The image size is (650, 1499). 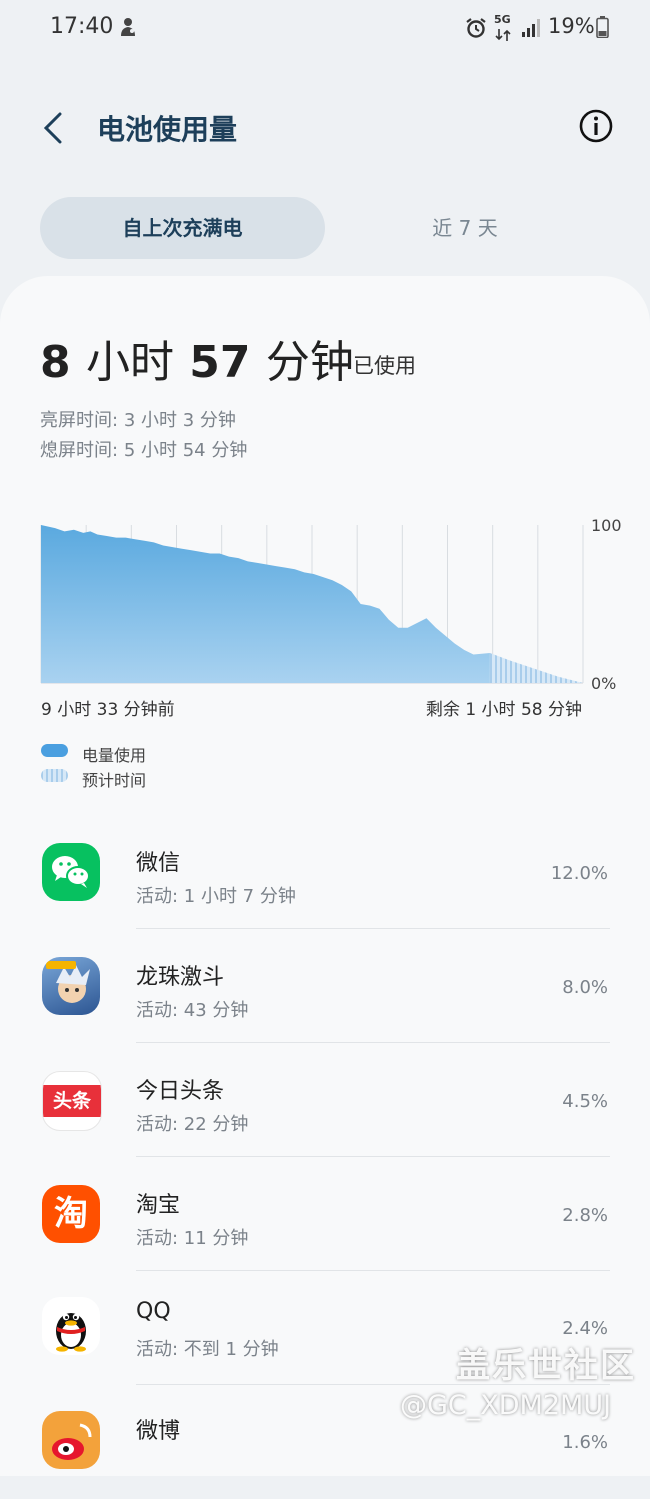 I want to click on usage-minutes-unit: 分钟, so click(x=309, y=362).